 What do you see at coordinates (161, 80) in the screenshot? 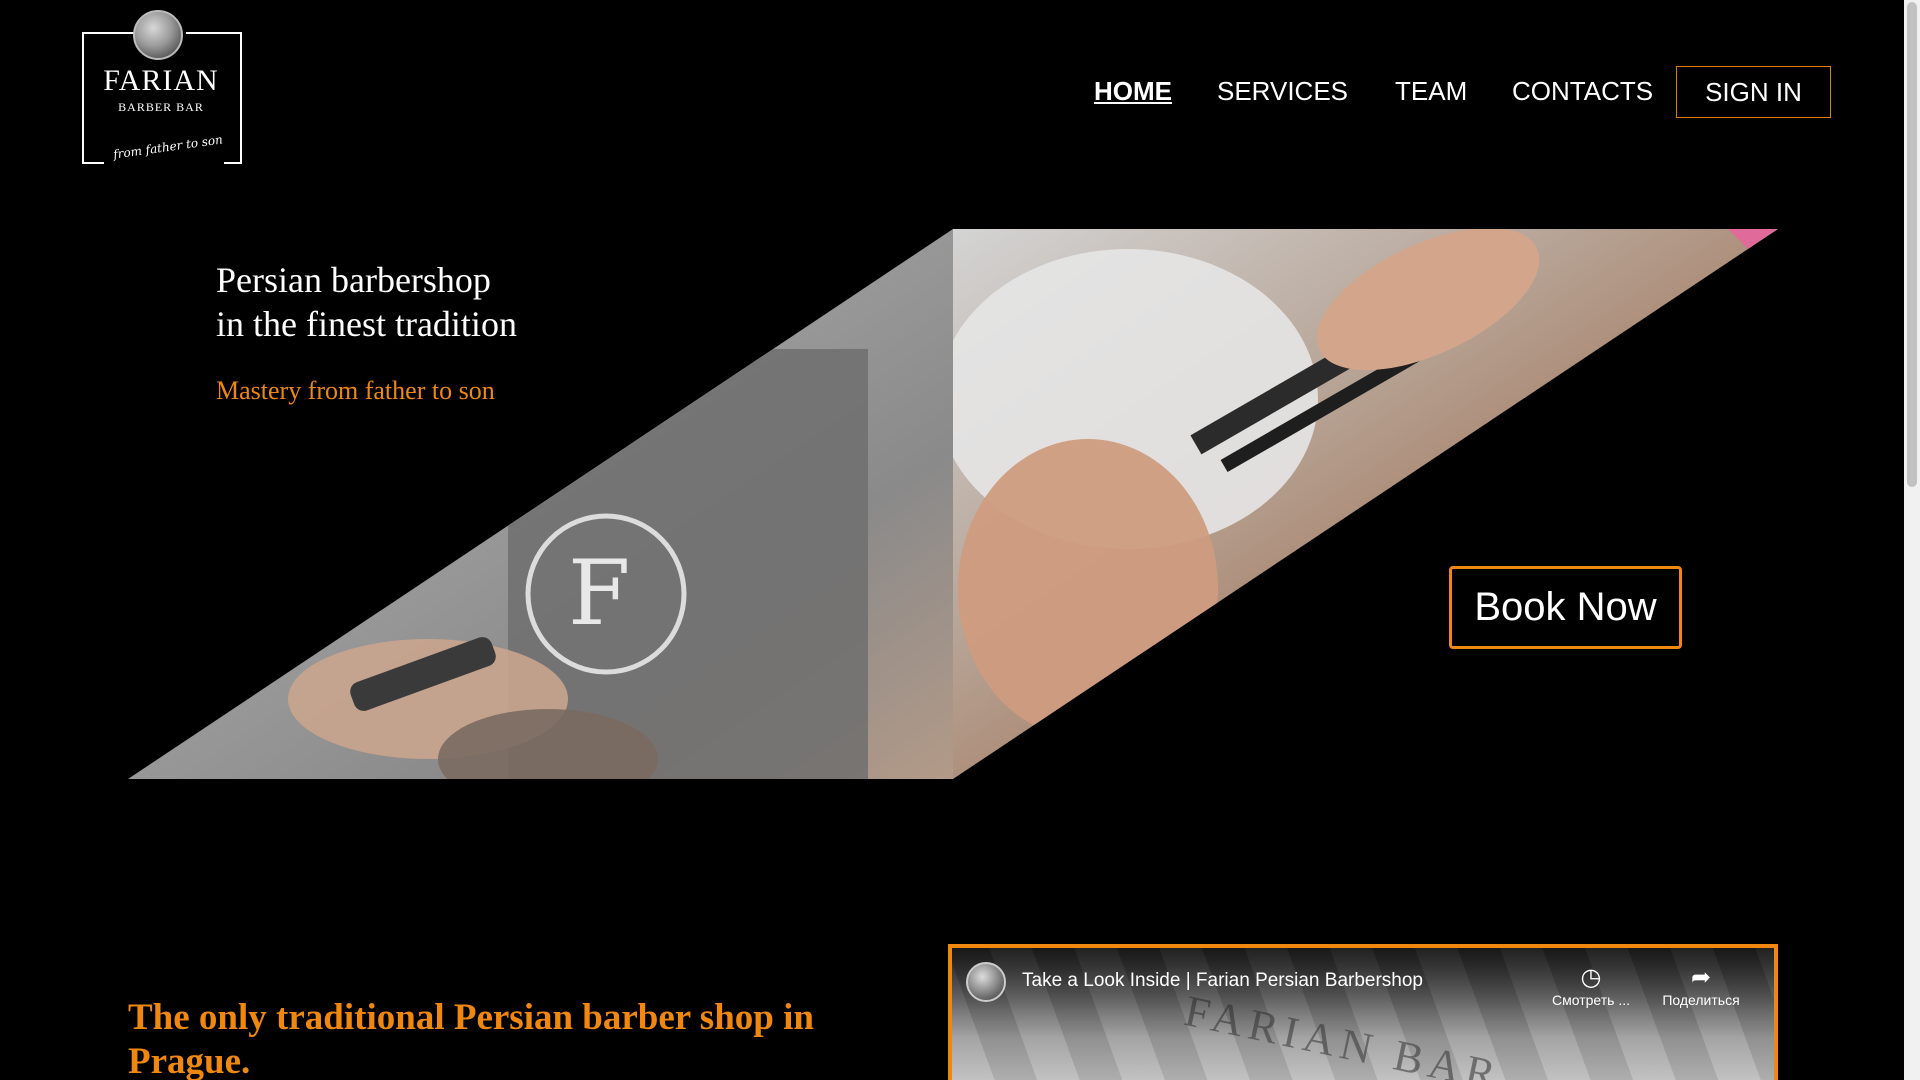
I see `logo-brand: FARIAN` at bounding box center [161, 80].